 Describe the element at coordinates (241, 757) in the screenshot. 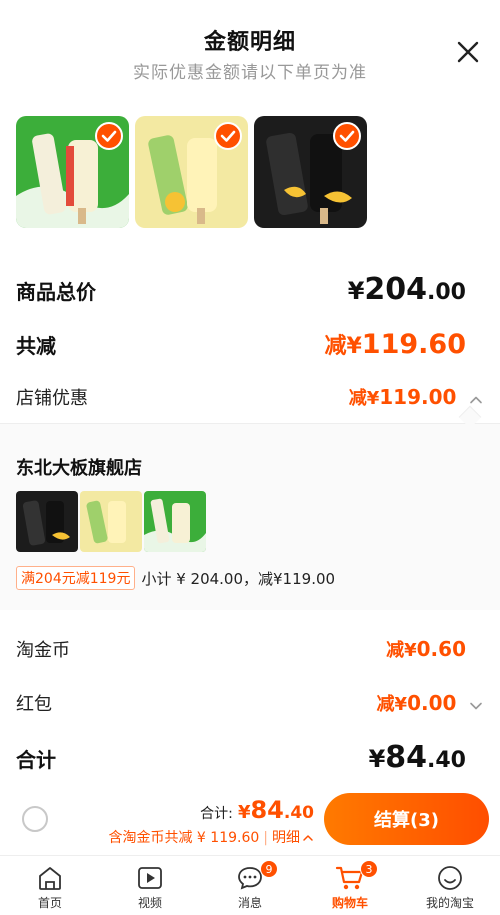

I see `final-total-row: 合计 ¥84.40` at that location.